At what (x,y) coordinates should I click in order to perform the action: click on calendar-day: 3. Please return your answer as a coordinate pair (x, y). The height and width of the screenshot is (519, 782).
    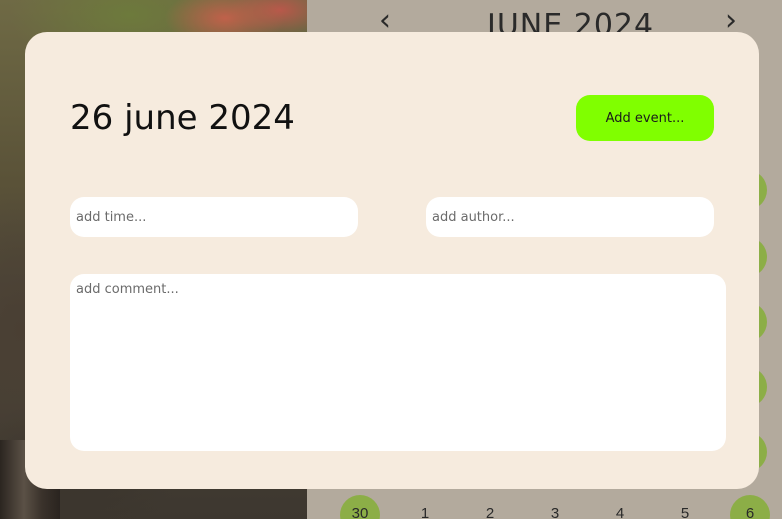
    Looking at the image, I should click on (555, 512).